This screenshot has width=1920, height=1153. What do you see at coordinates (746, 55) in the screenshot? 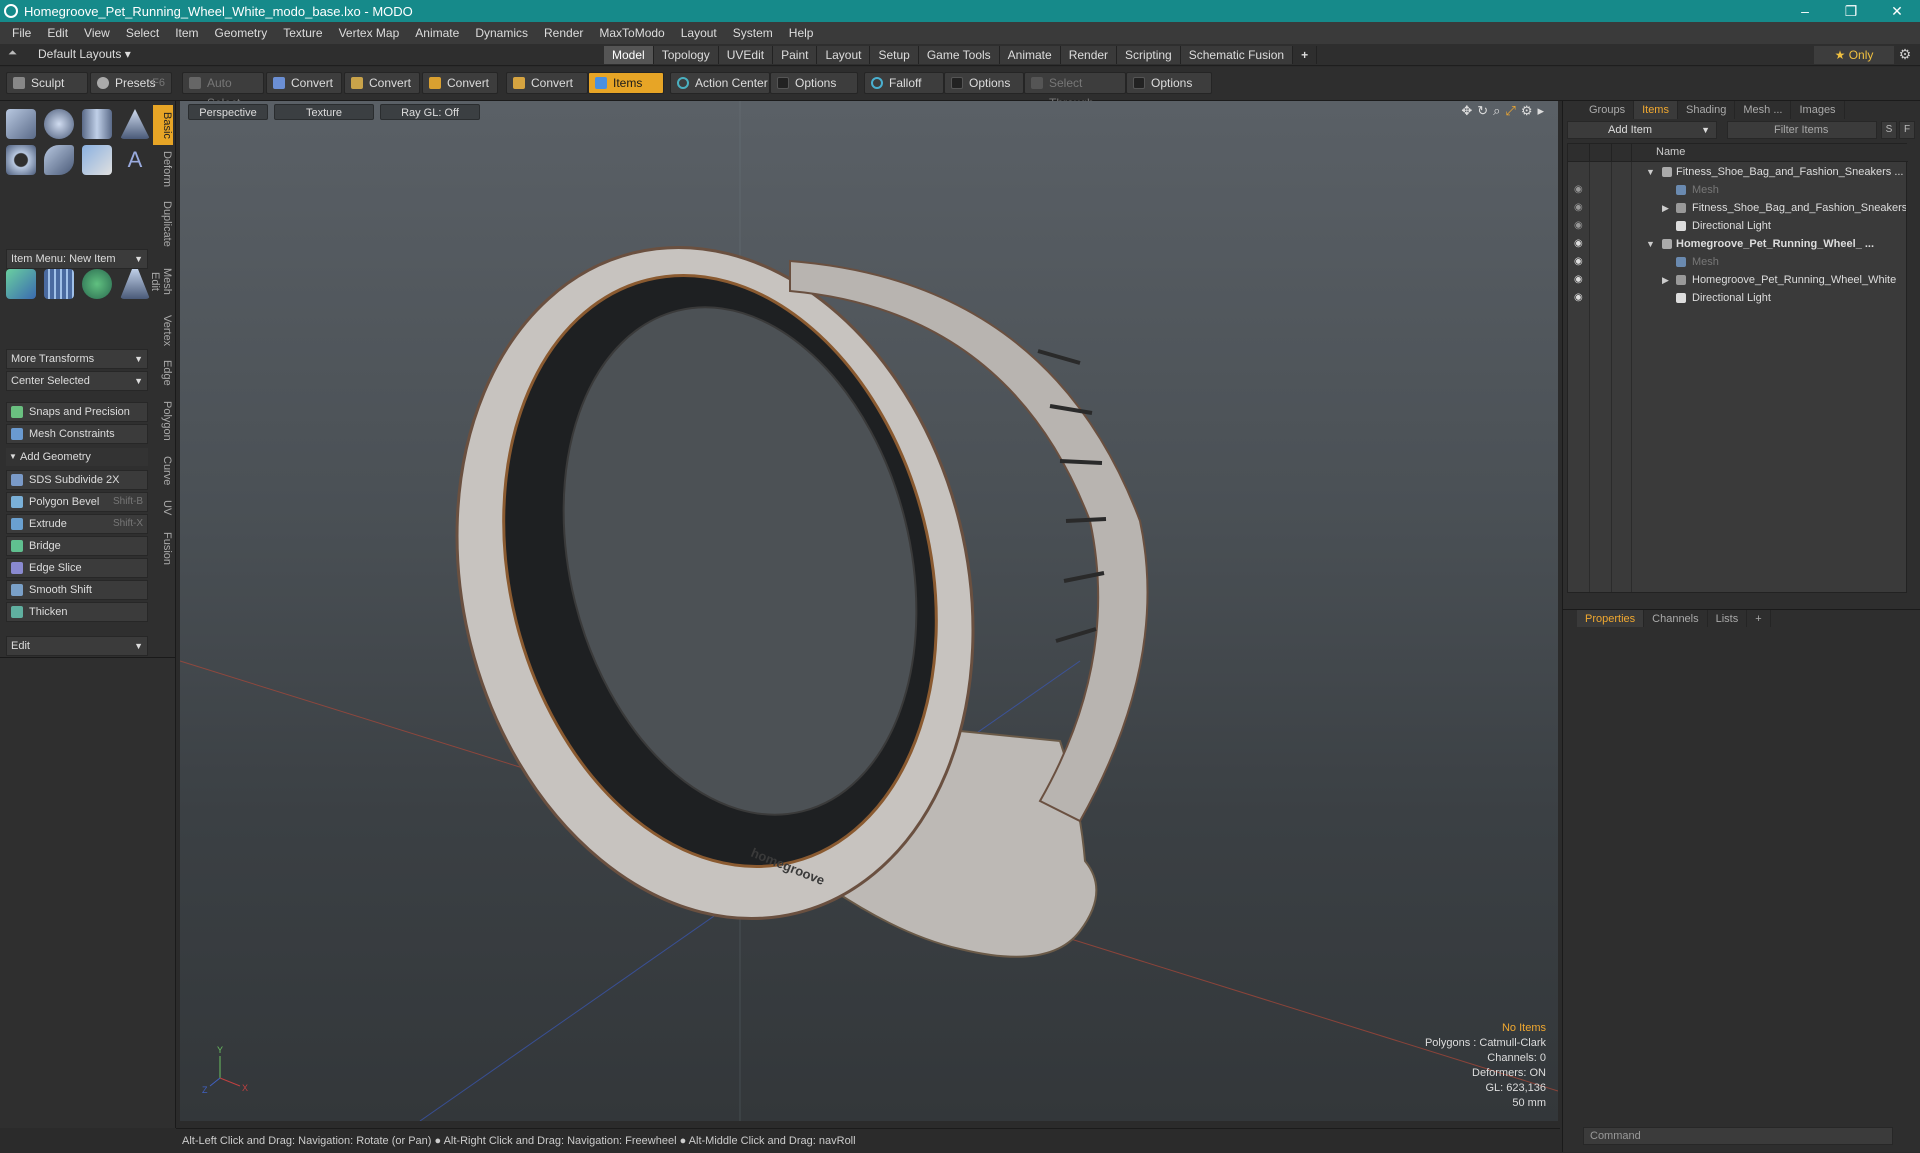
I see `tab-uvedit: UVEdit` at bounding box center [746, 55].